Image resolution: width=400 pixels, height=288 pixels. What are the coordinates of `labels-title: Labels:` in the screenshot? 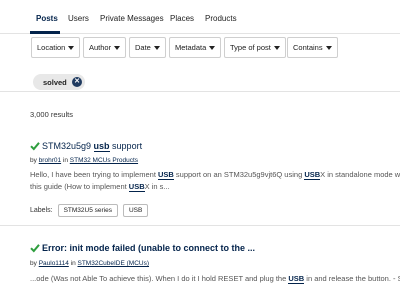 It's located at (41, 210).